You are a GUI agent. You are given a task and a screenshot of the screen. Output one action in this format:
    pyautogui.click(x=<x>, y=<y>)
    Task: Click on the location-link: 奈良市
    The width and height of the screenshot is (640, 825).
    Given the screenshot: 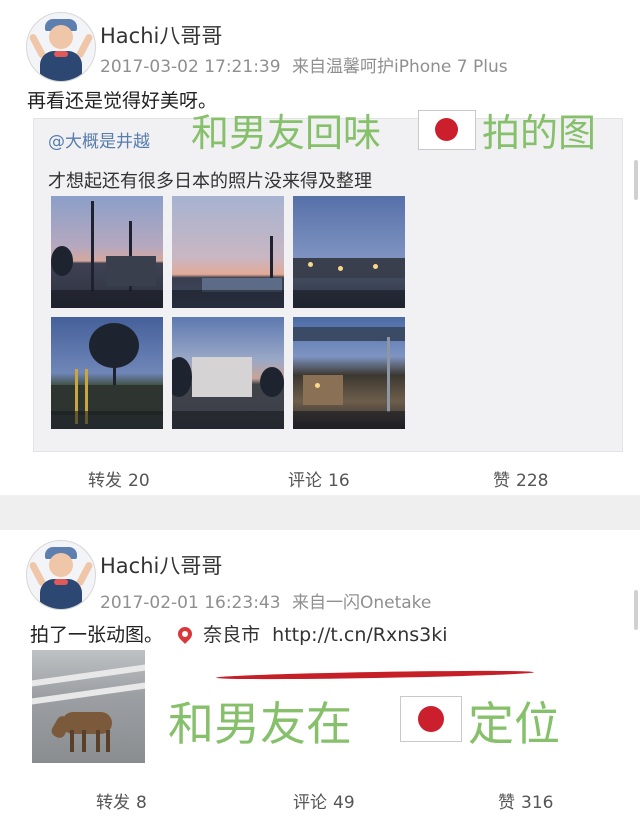 What is the action you would take?
    pyautogui.click(x=231, y=635)
    